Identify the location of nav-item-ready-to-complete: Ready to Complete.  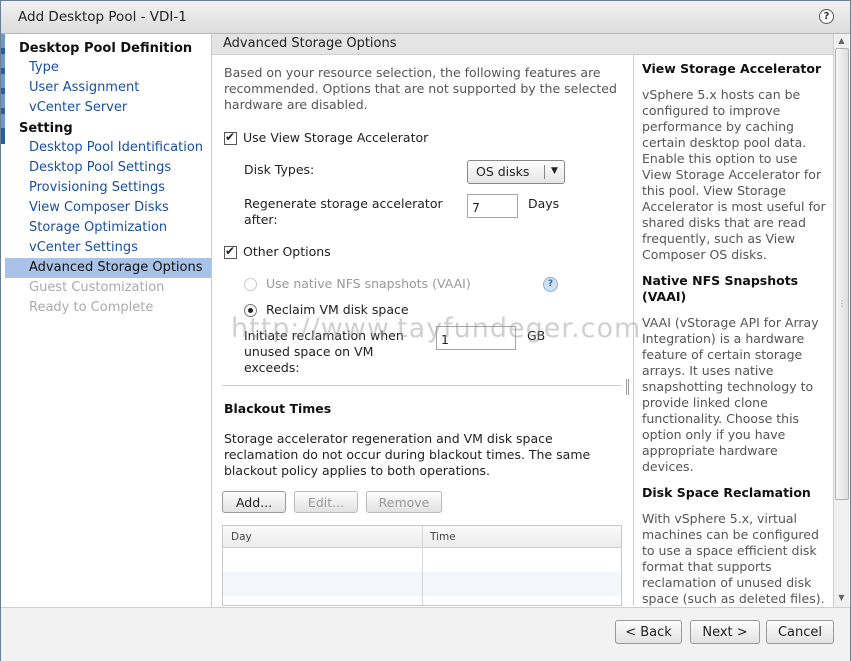
(91, 307).